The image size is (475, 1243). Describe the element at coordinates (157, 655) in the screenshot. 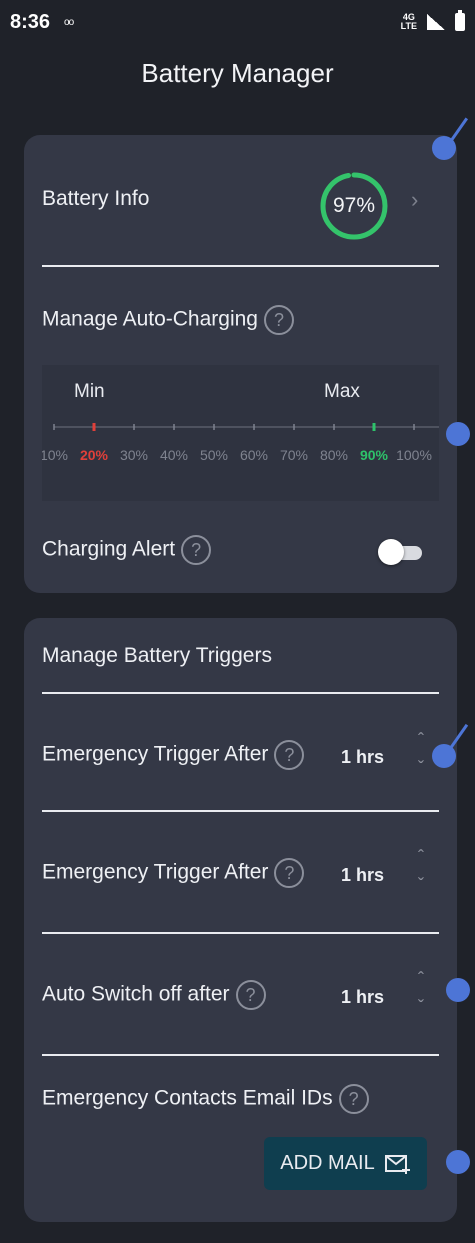

I see `triggers-title: Manage Battery Triggers` at that location.